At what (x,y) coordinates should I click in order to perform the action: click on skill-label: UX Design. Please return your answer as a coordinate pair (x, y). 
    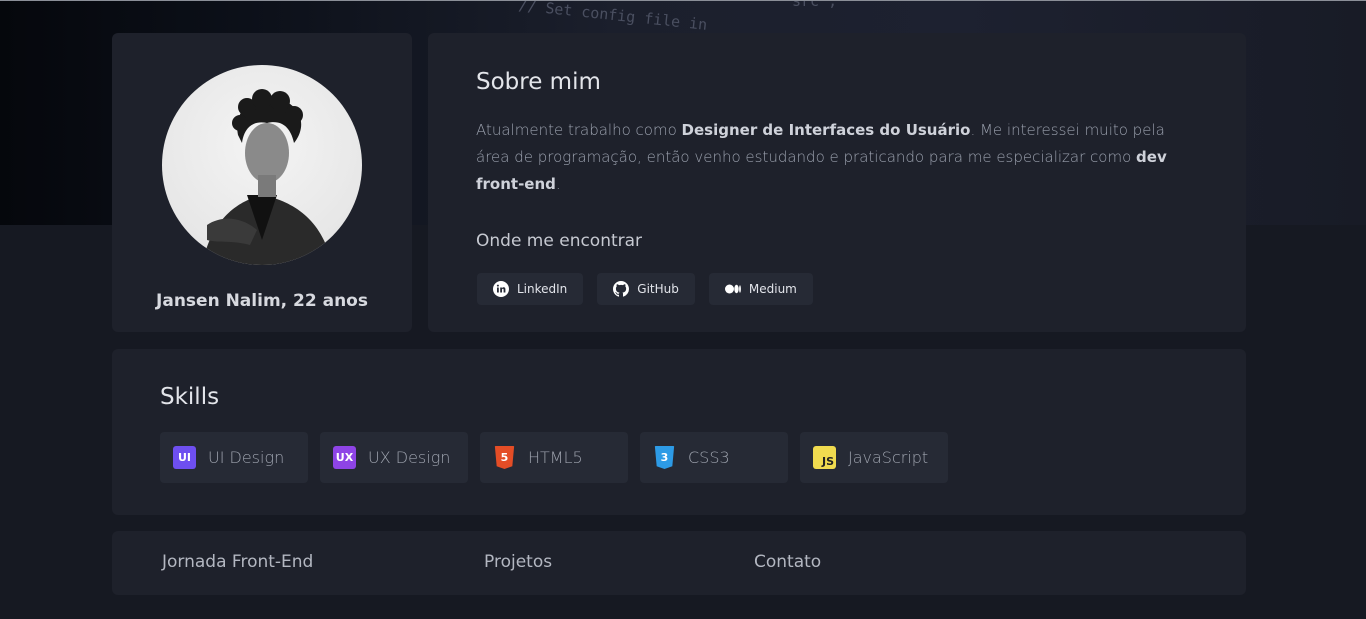
    Looking at the image, I should click on (409, 457).